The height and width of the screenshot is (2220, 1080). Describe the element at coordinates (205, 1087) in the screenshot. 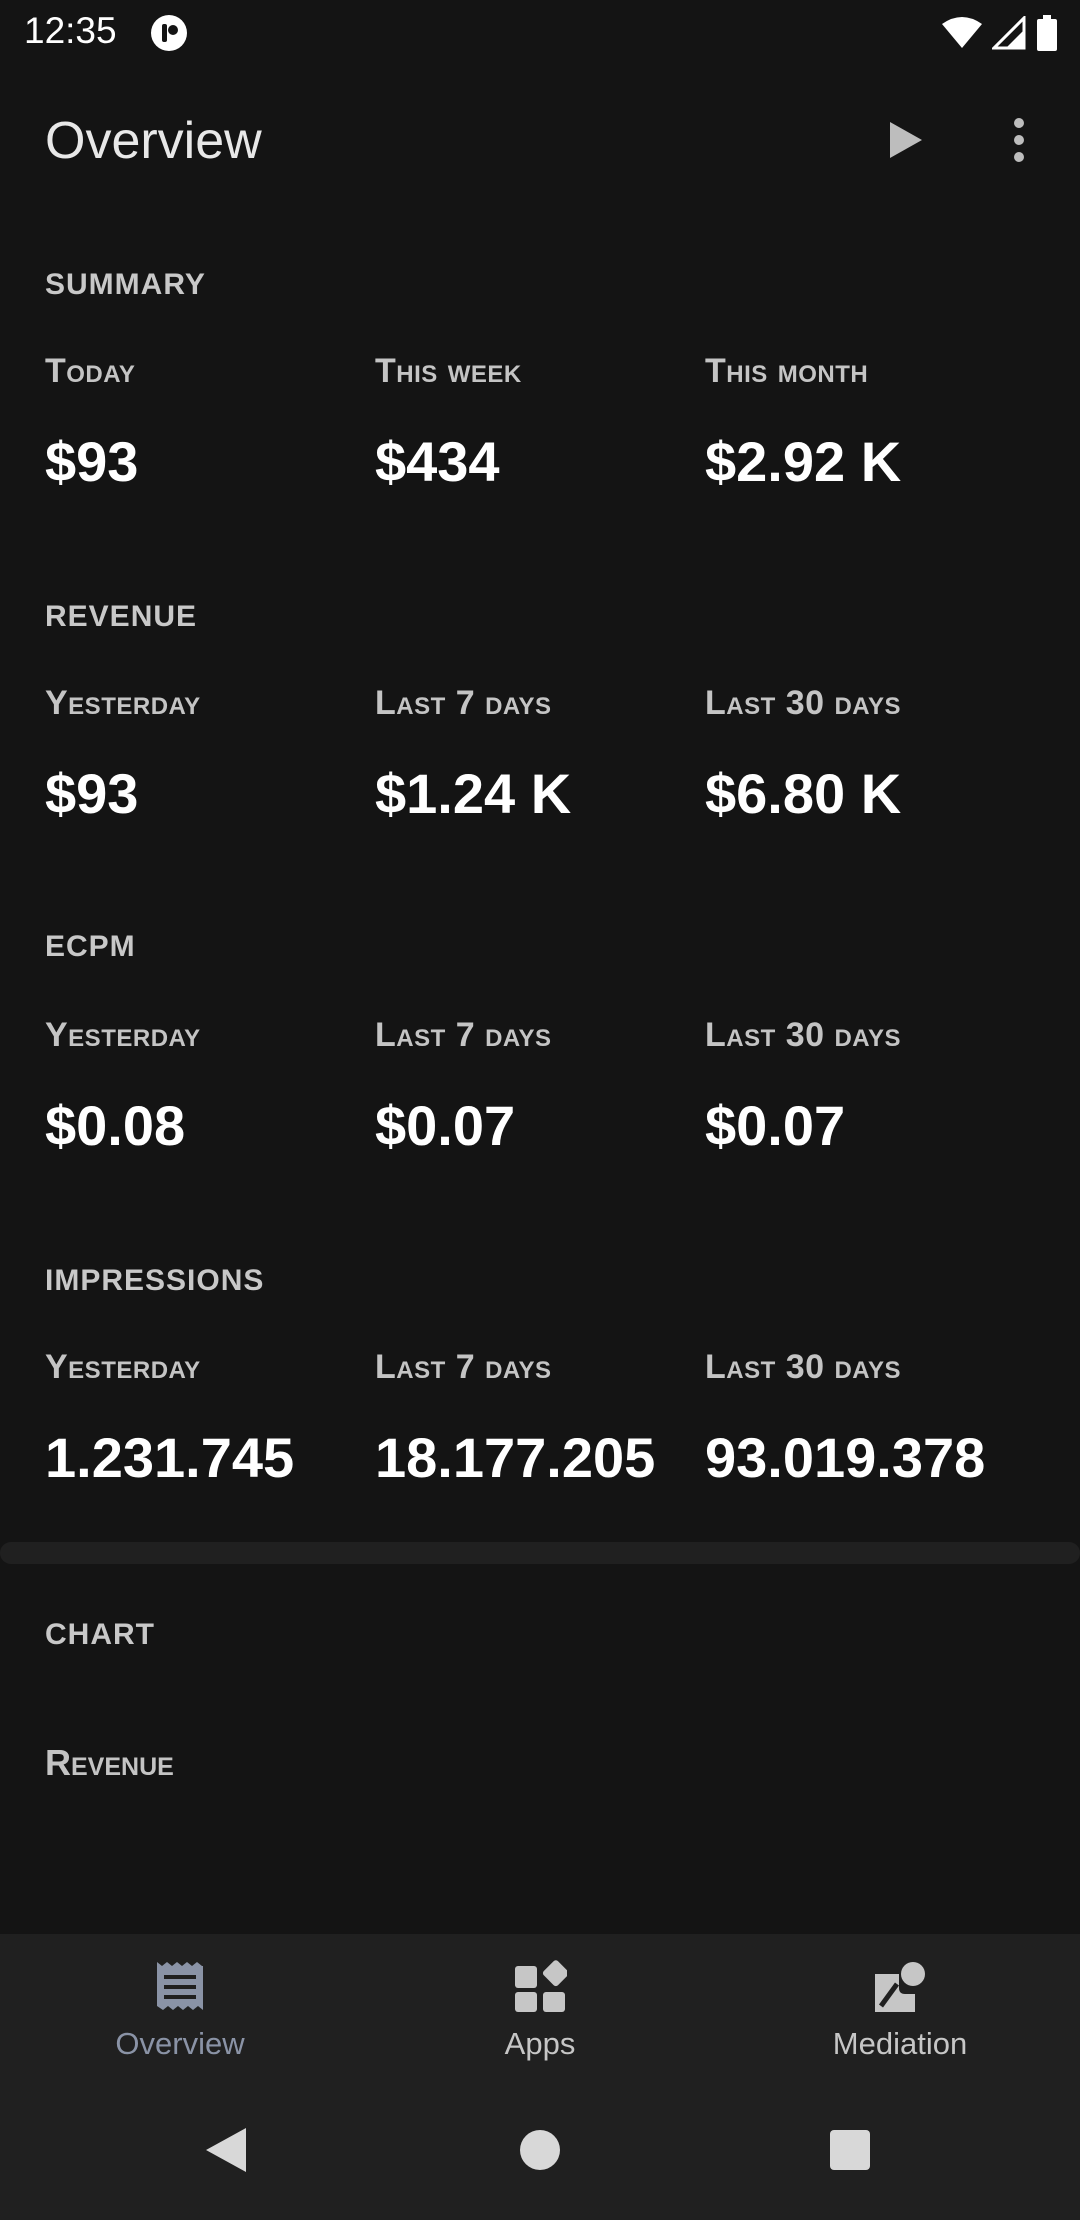

I see `metric-yesterday: Yesterday $0.08` at that location.